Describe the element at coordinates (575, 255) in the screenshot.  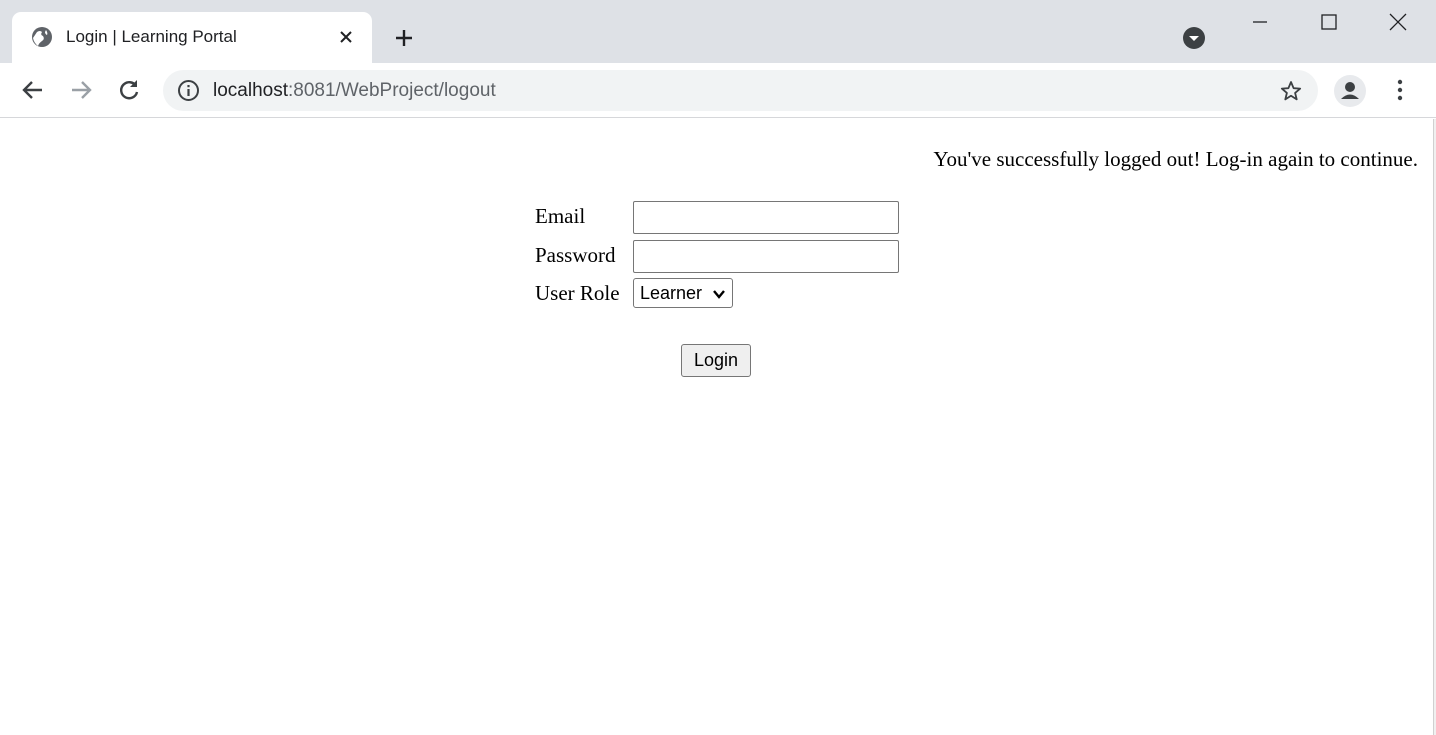
I see `password-label: Password` at that location.